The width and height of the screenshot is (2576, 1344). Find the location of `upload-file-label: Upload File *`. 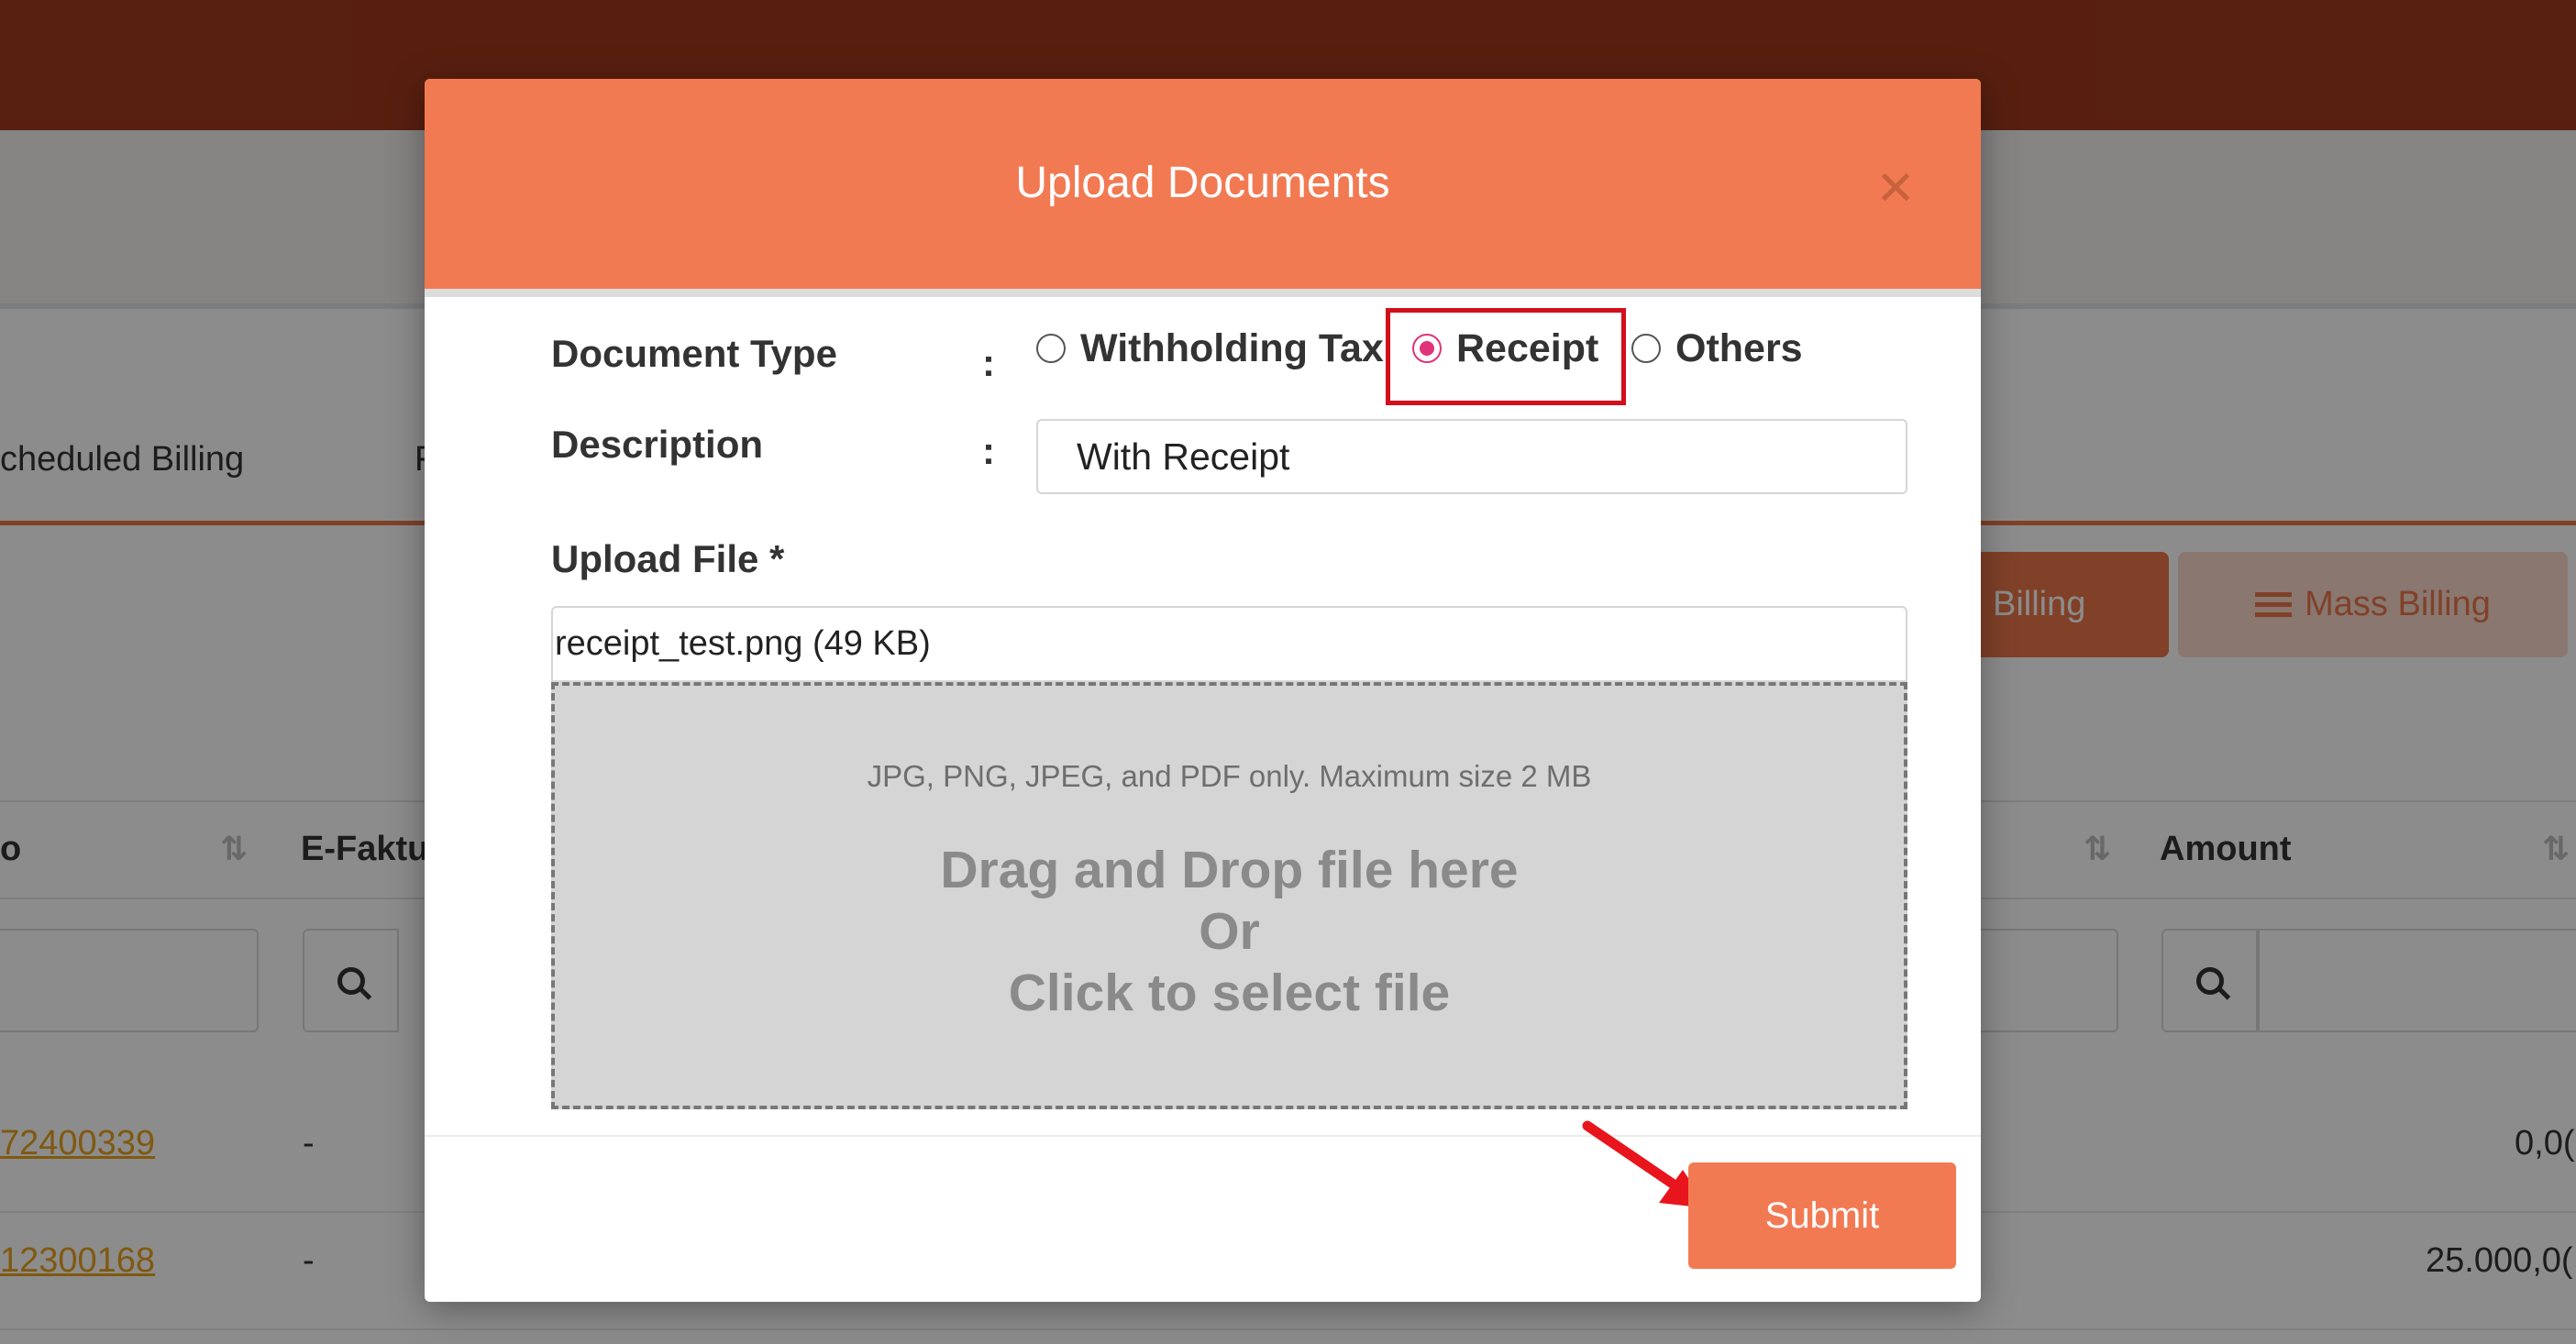

upload-file-label: Upload File * is located at coordinates (668, 558).